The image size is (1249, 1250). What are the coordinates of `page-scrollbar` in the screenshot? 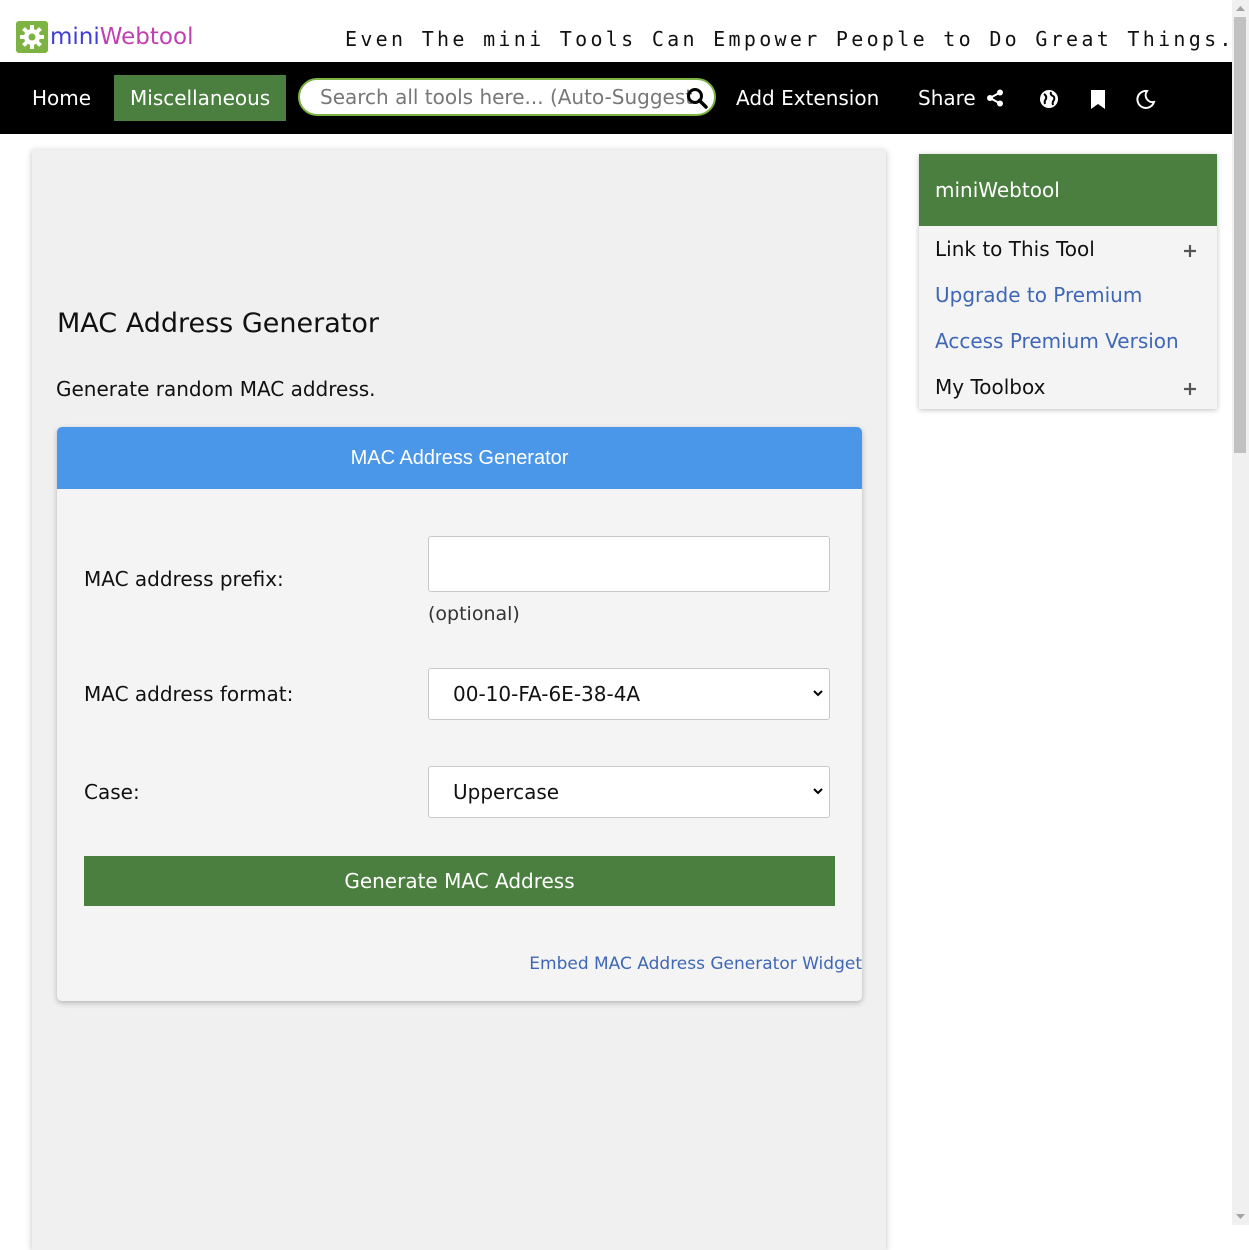 It's located at (1240, 612).